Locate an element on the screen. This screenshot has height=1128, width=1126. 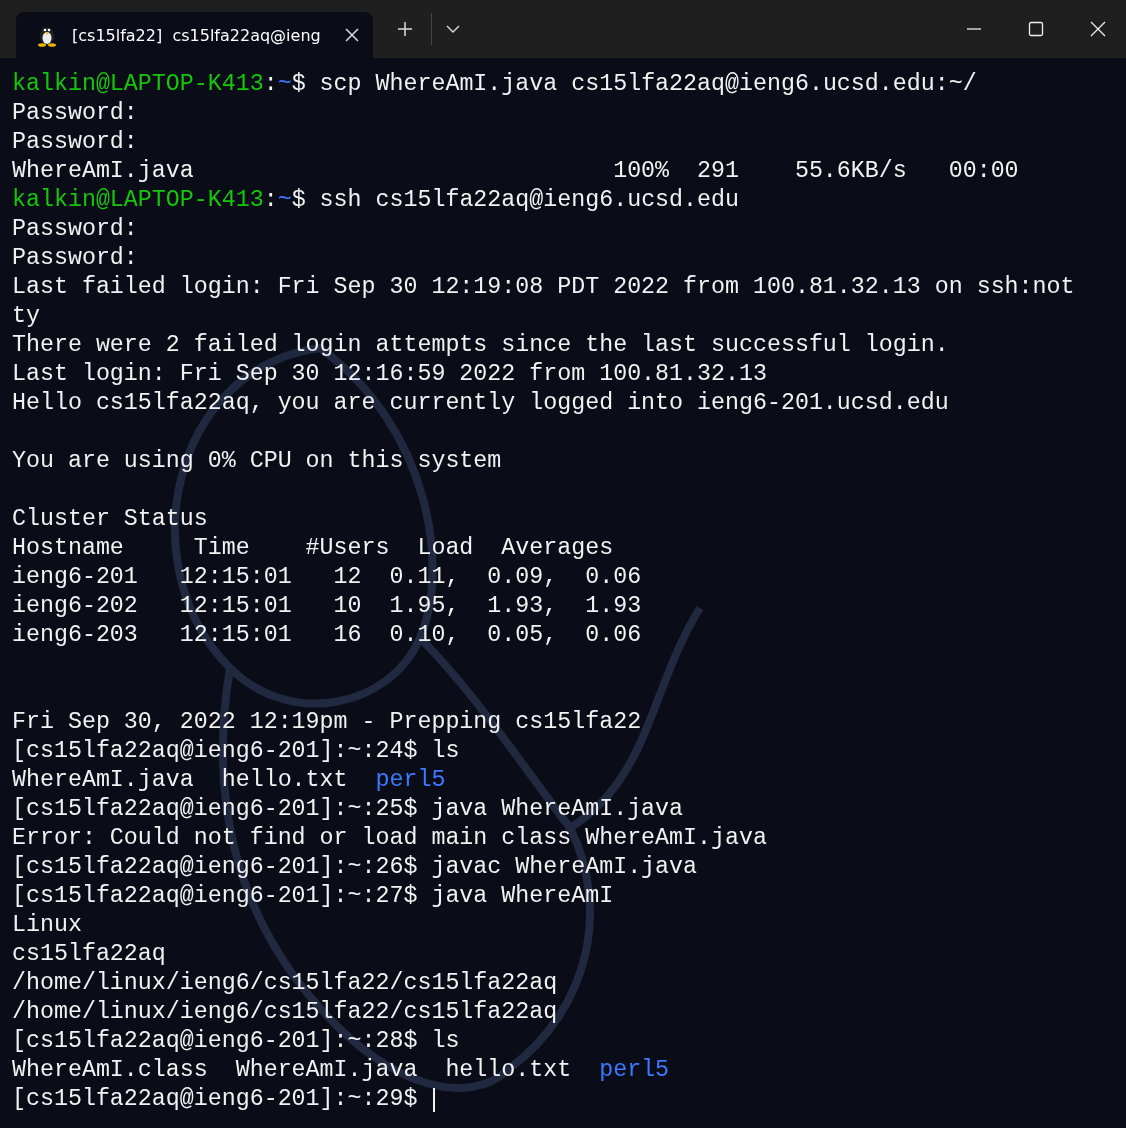
terminal-line: kalkin@LAPTOP-K413:~$ scp WhereAmI.java cs15lfa22aq@ieng6.ucsd.edu:~/ is located at coordinates (494, 84).